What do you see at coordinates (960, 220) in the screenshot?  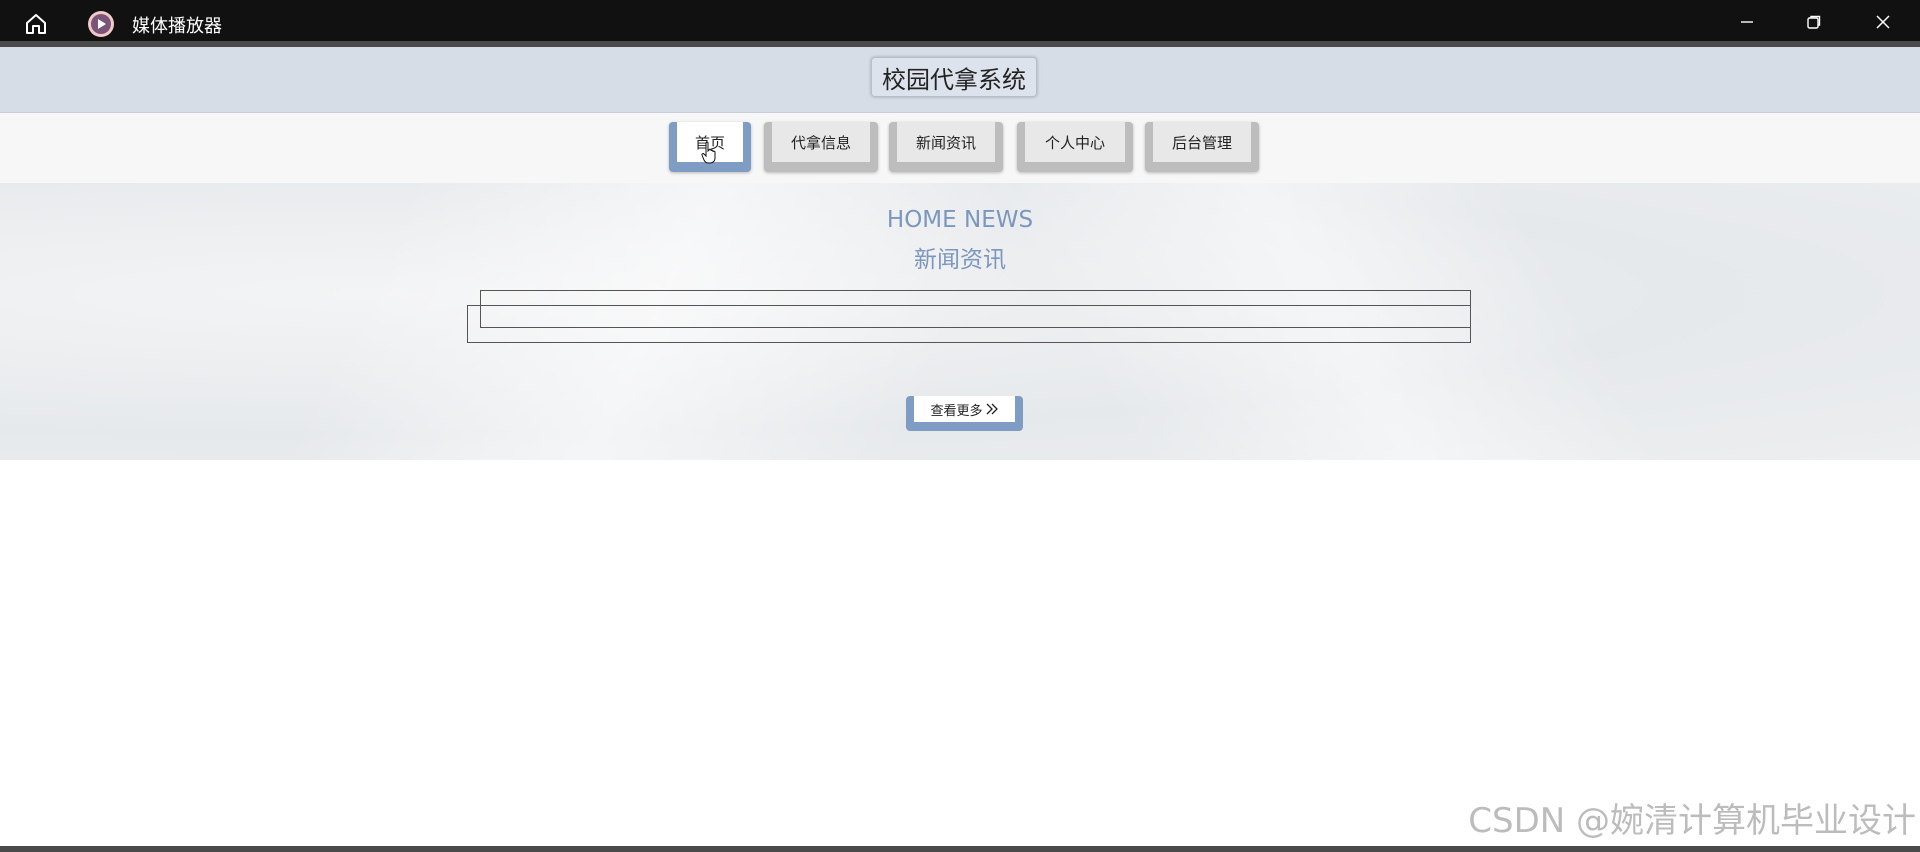 I see `news-heading-en: HOME NEWS` at bounding box center [960, 220].